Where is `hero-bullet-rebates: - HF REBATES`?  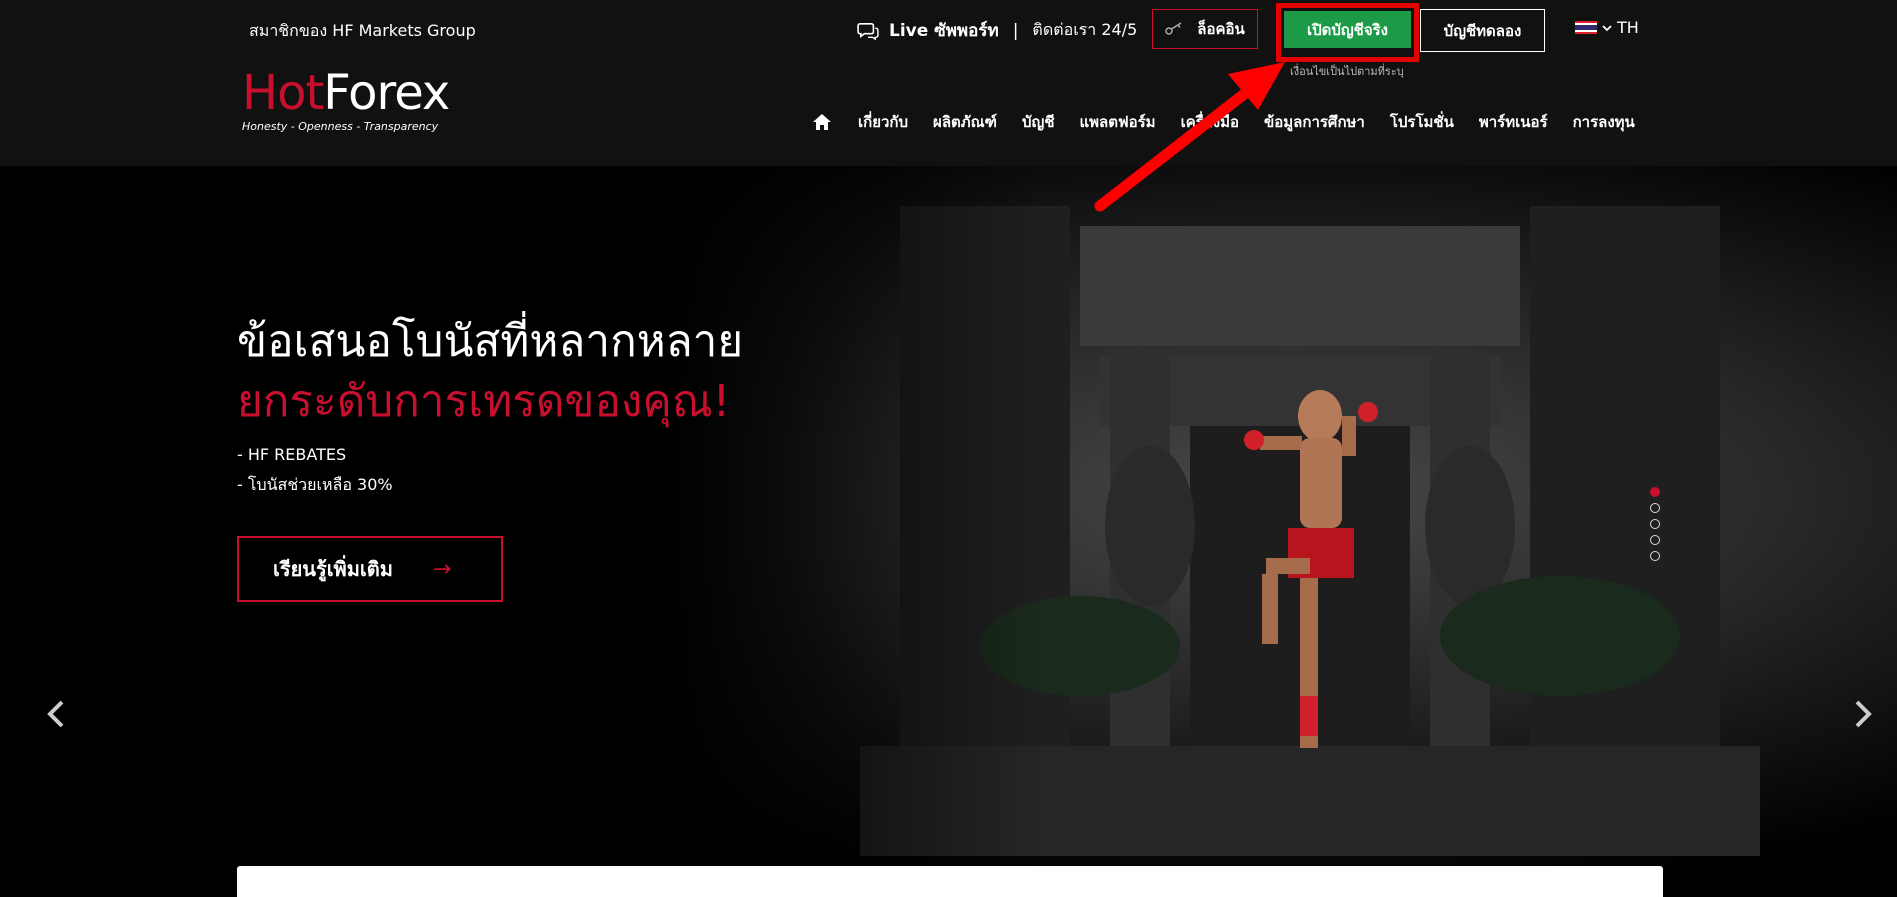
hero-bullet-rebates: - HF REBATES is located at coordinates (292, 454).